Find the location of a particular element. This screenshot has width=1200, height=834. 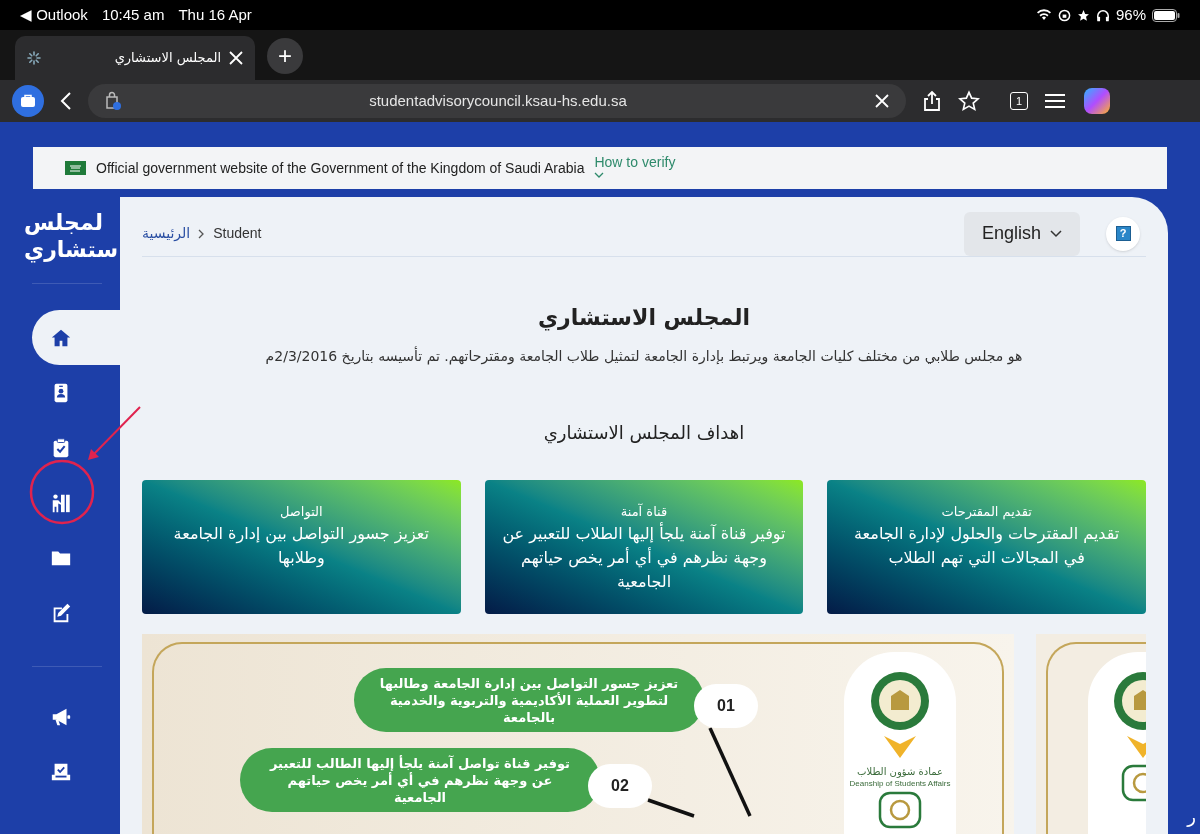

annotation-circle is located at coordinates (62, 492).